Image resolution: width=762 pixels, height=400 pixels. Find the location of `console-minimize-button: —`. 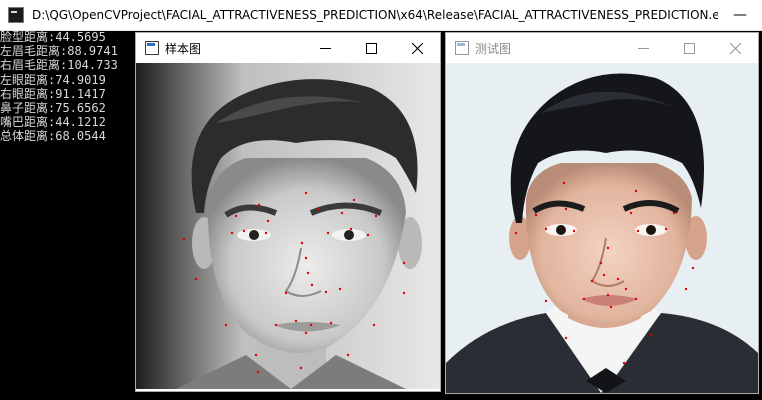

console-minimize-button: — is located at coordinates (740, 15).